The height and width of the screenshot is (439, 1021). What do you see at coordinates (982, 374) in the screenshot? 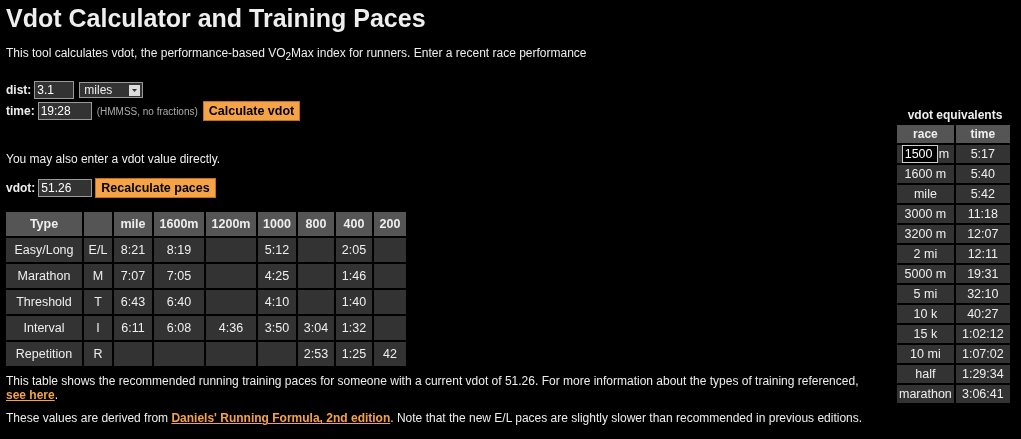
I see `table-cell: 1:29:34` at bounding box center [982, 374].